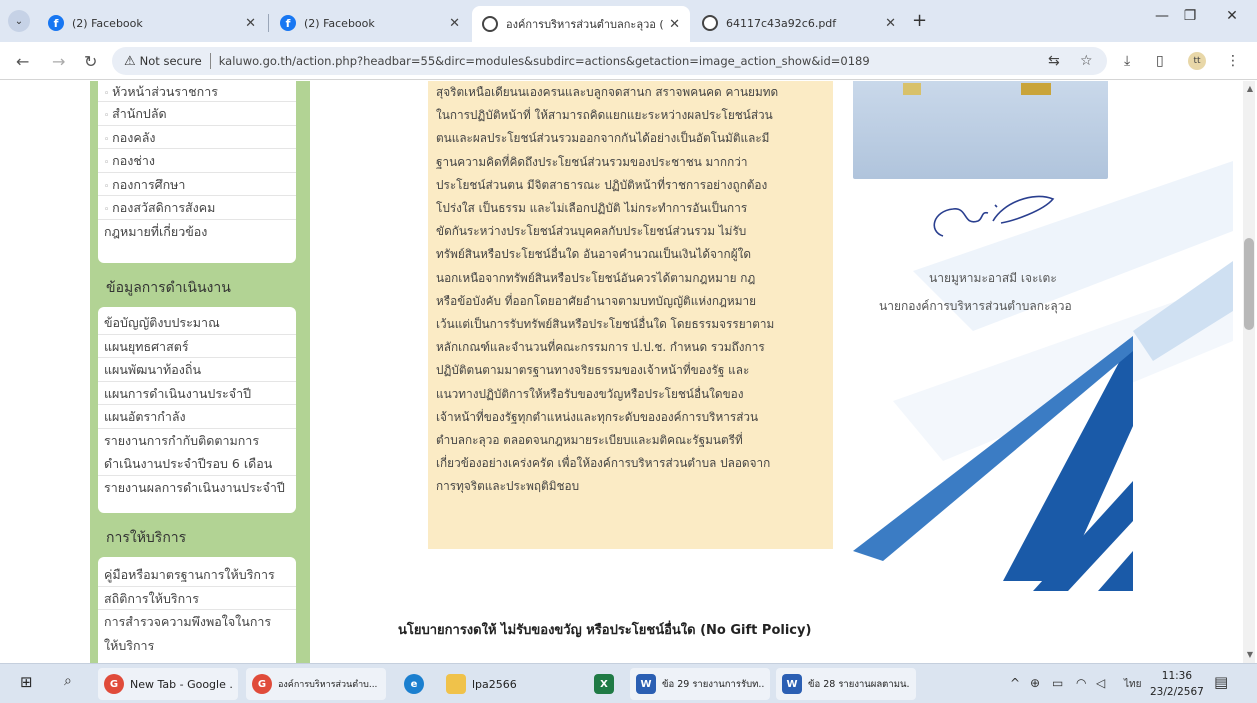  Describe the element at coordinates (68, 681) in the screenshot. I see `search-icon: ⌕` at that location.